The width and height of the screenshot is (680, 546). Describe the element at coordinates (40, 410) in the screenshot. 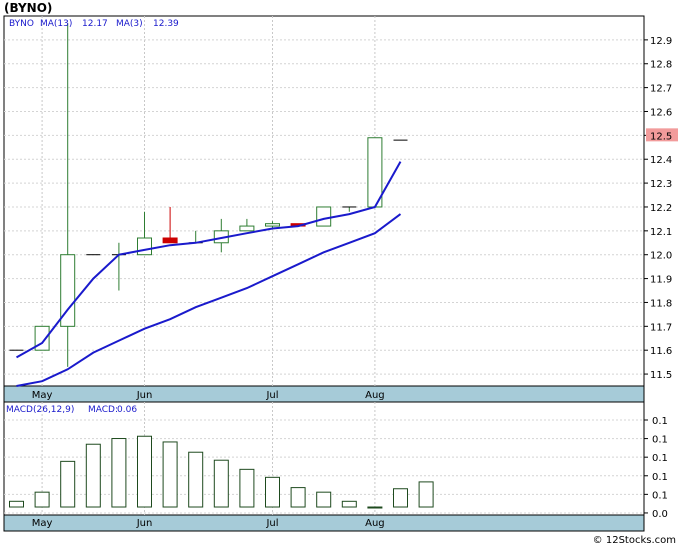

I see `macd-legend-label: MACD(26,12,9)` at that location.